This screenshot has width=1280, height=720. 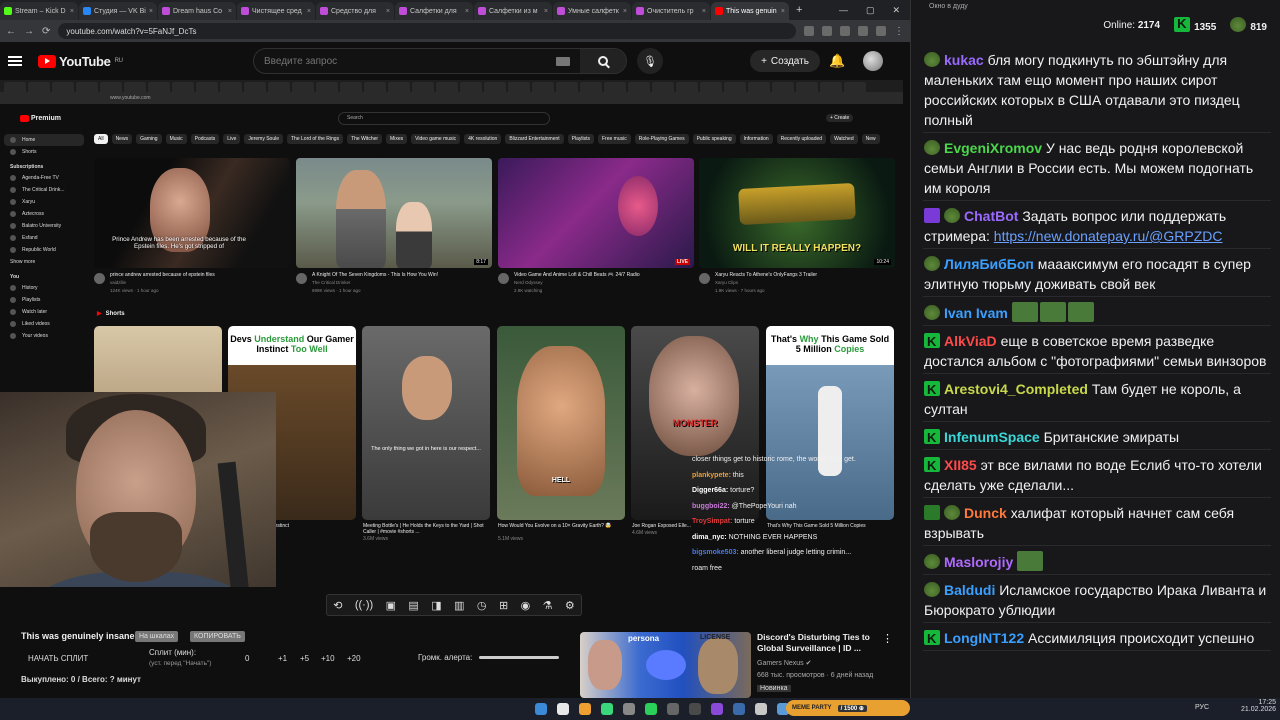 What do you see at coordinates (451, 86) in the screenshot?
I see `inner-browser-tabs` at bounding box center [451, 86].